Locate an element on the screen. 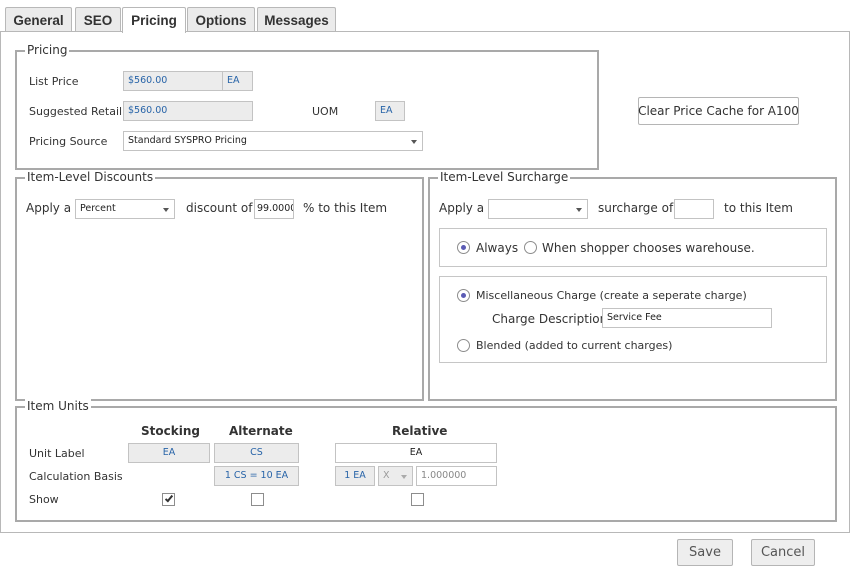 This screenshot has height=566, width=858. discount-suffix-label: % to this Item is located at coordinates (345, 208).